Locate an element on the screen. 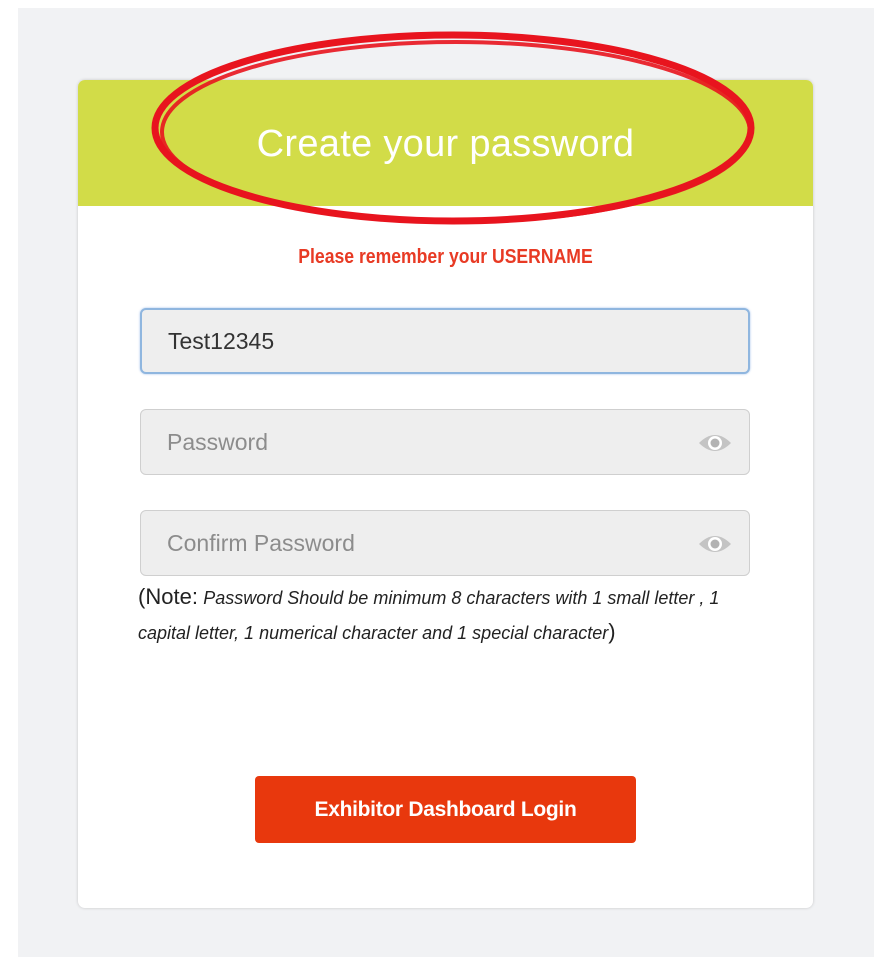 The height and width of the screenshot is (957, 874). note-close-paren: ) is located at coordinates (612, 631).